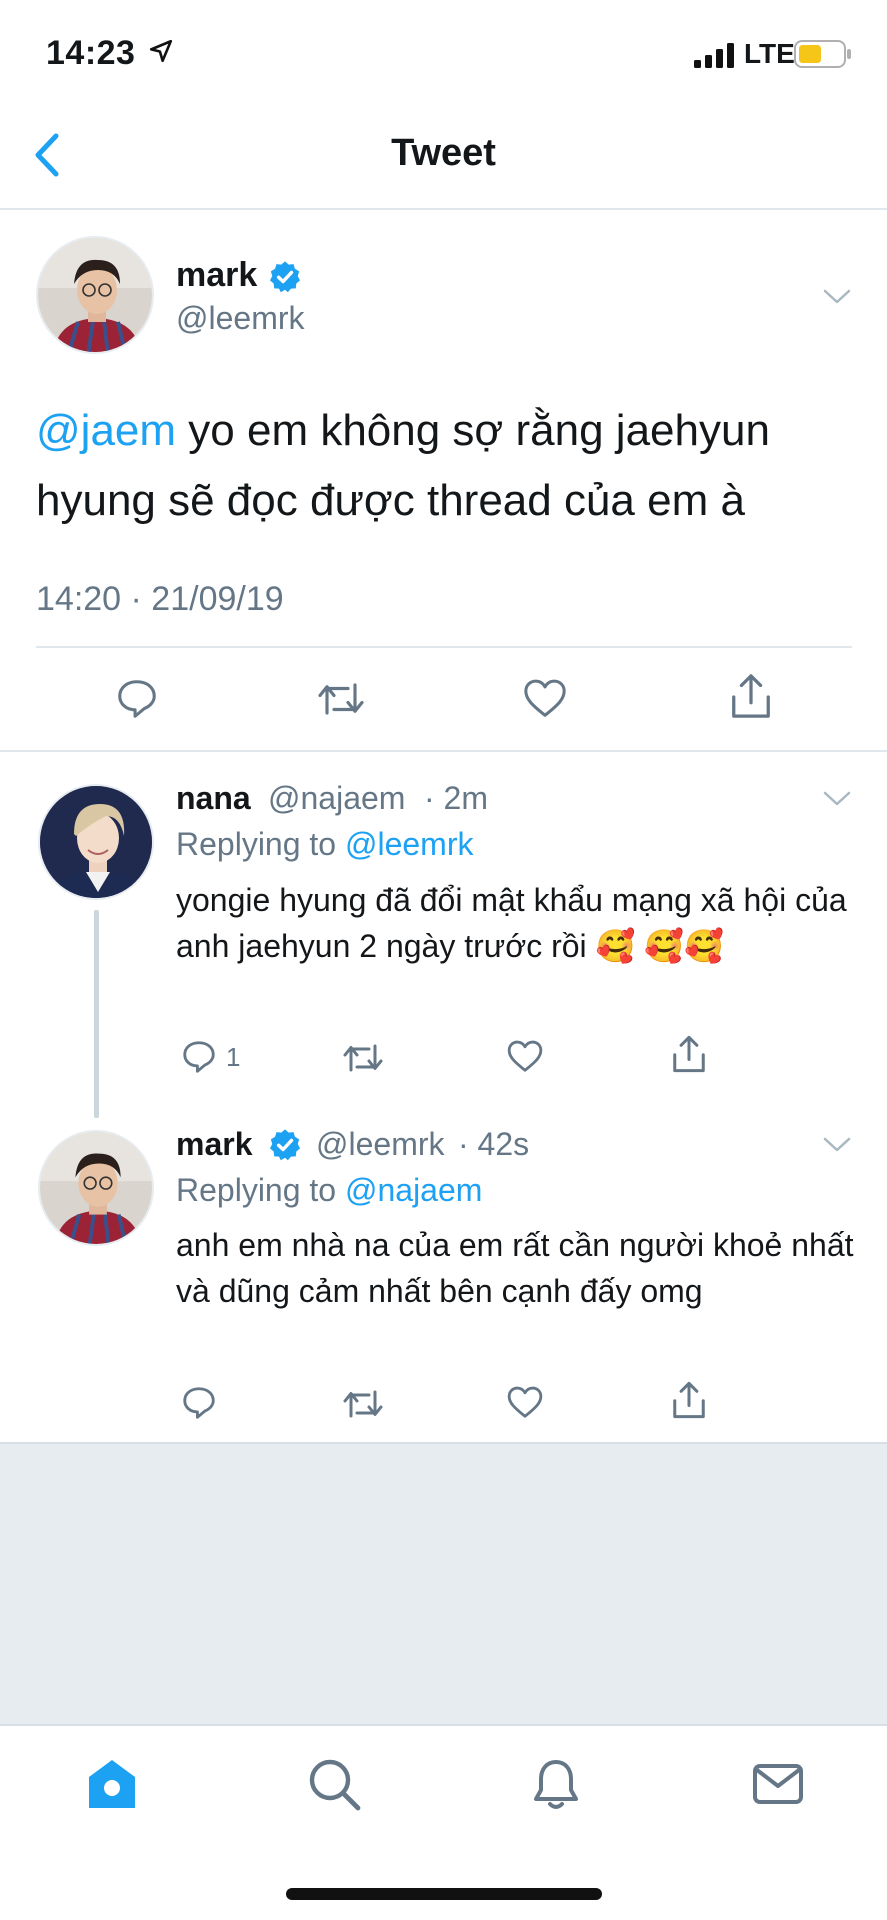  I want to click on avatar-photo-nana, so click(96, 842).